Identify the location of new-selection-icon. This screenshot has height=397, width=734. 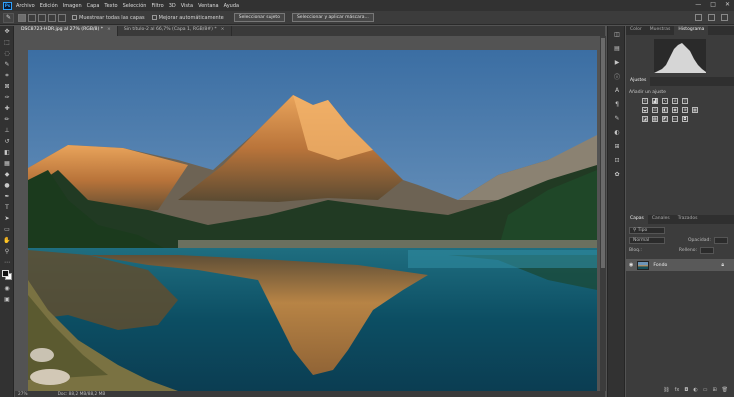
(22, 17).